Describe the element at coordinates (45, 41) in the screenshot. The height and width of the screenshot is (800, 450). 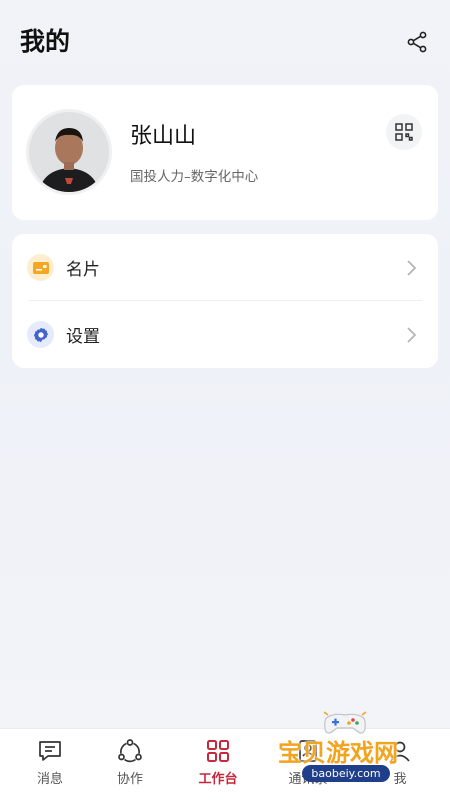
I see `page-title: 我的` at that location.